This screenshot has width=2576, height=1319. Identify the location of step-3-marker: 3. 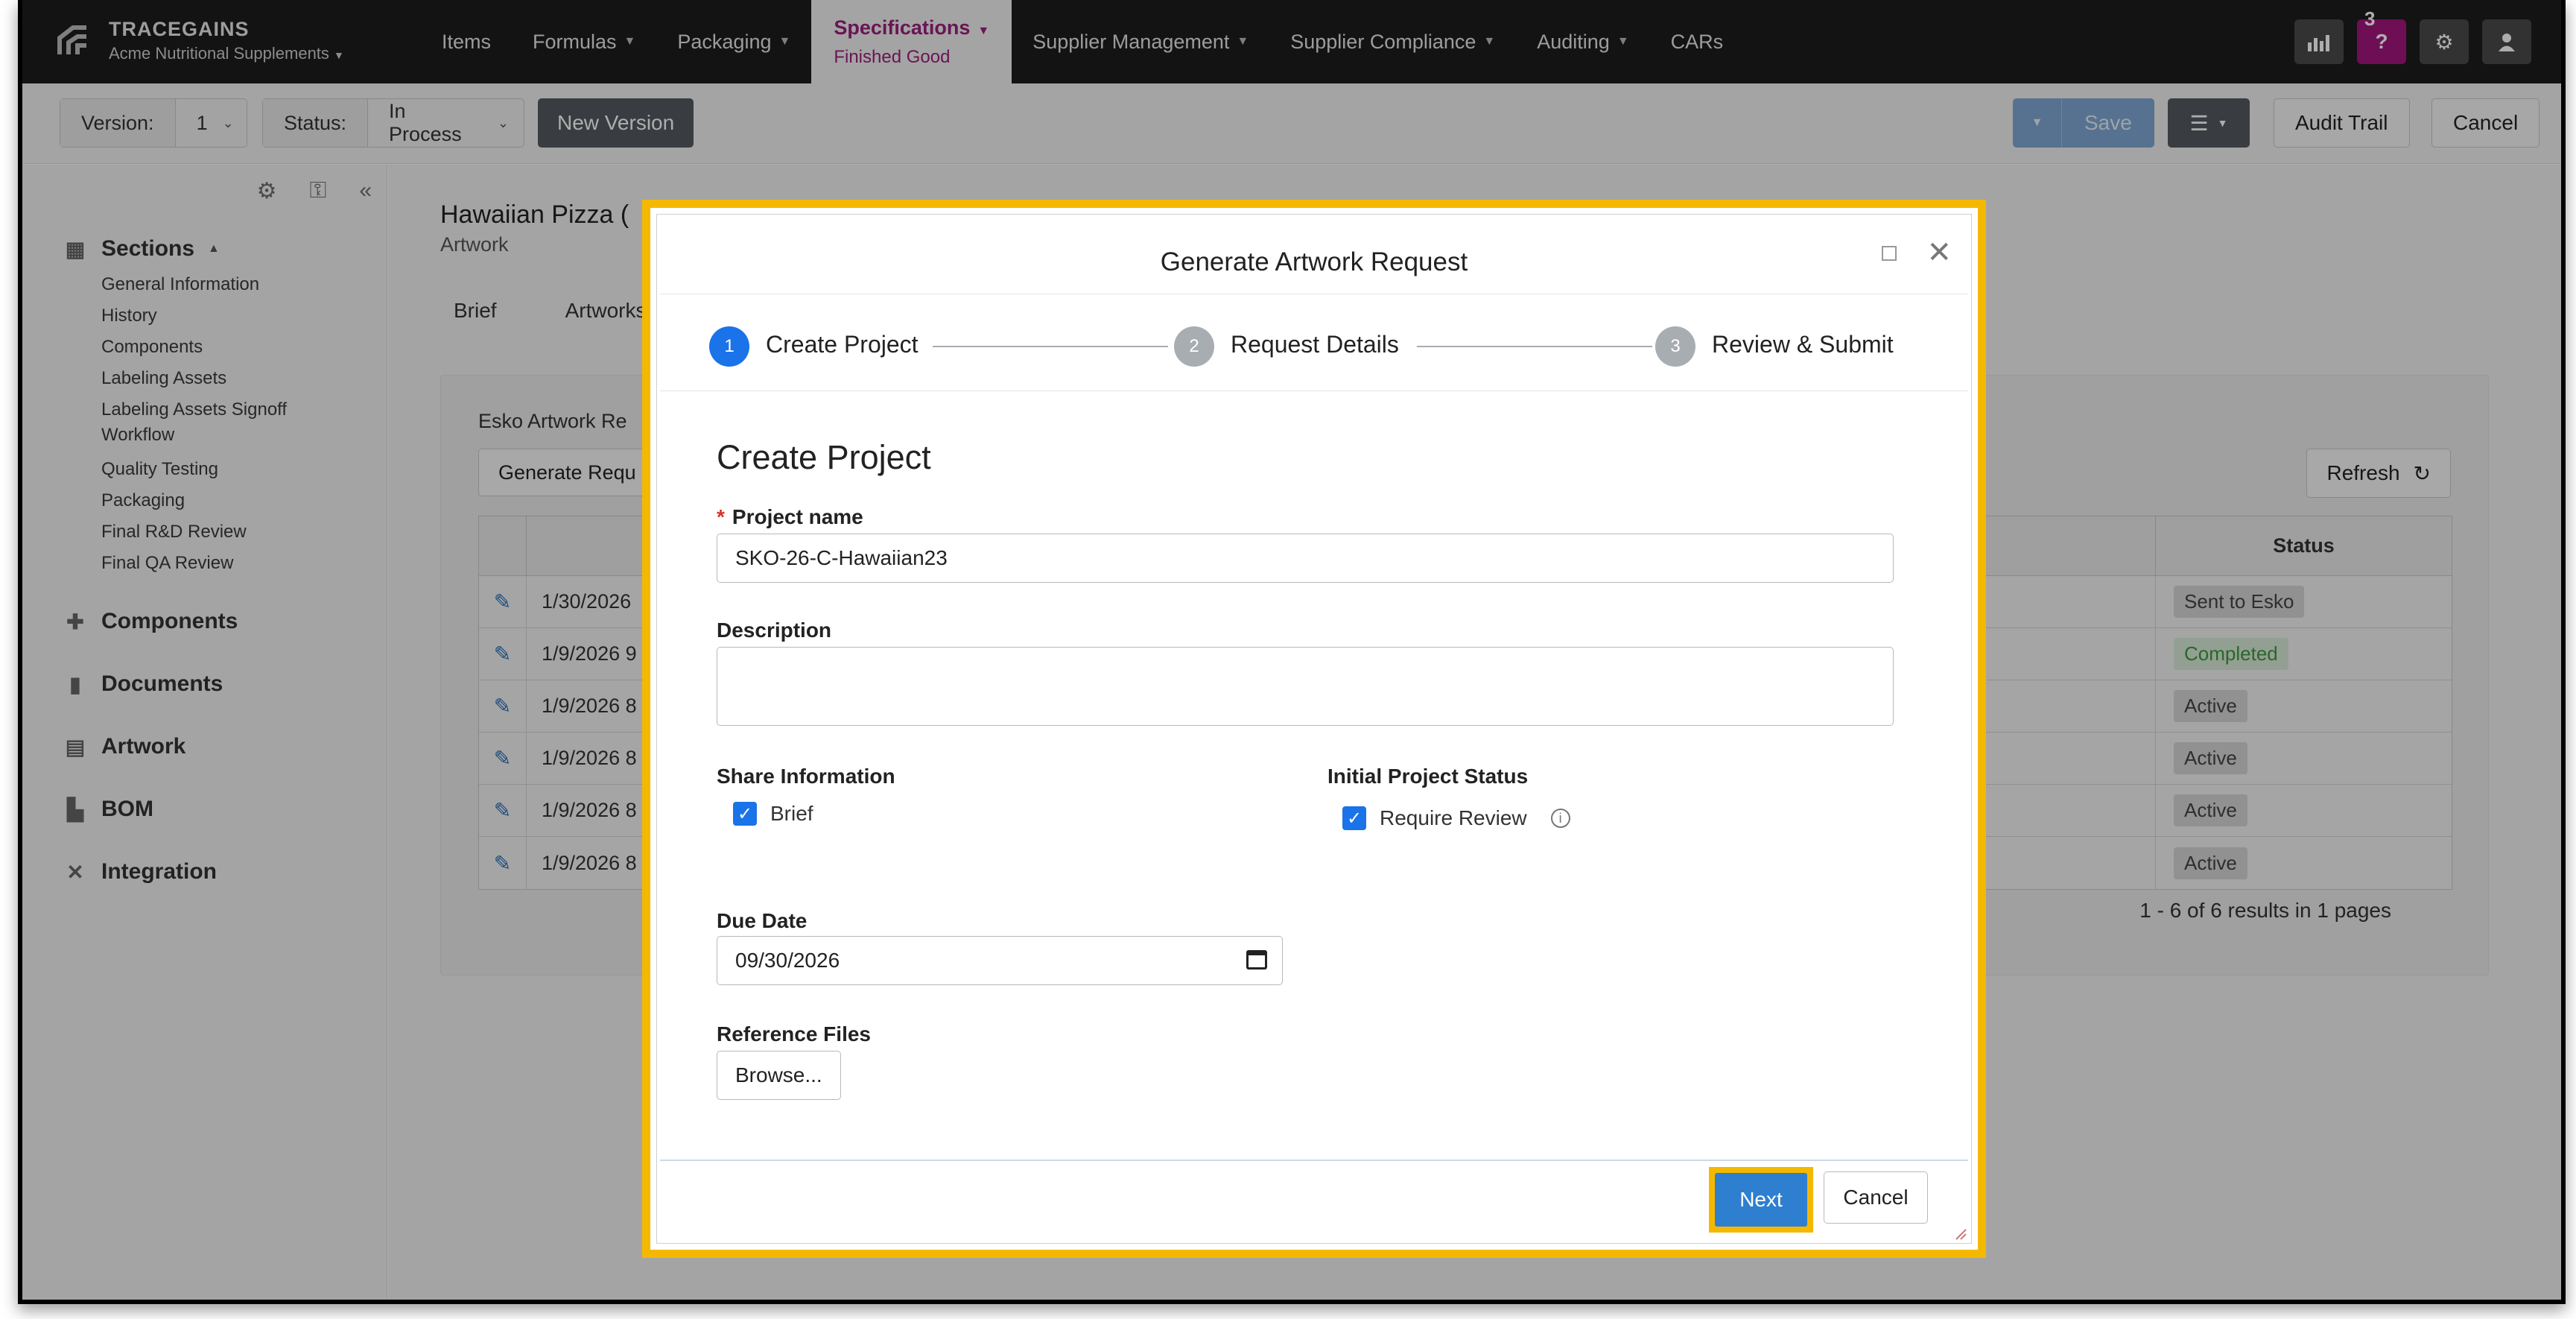
(1675, 346).